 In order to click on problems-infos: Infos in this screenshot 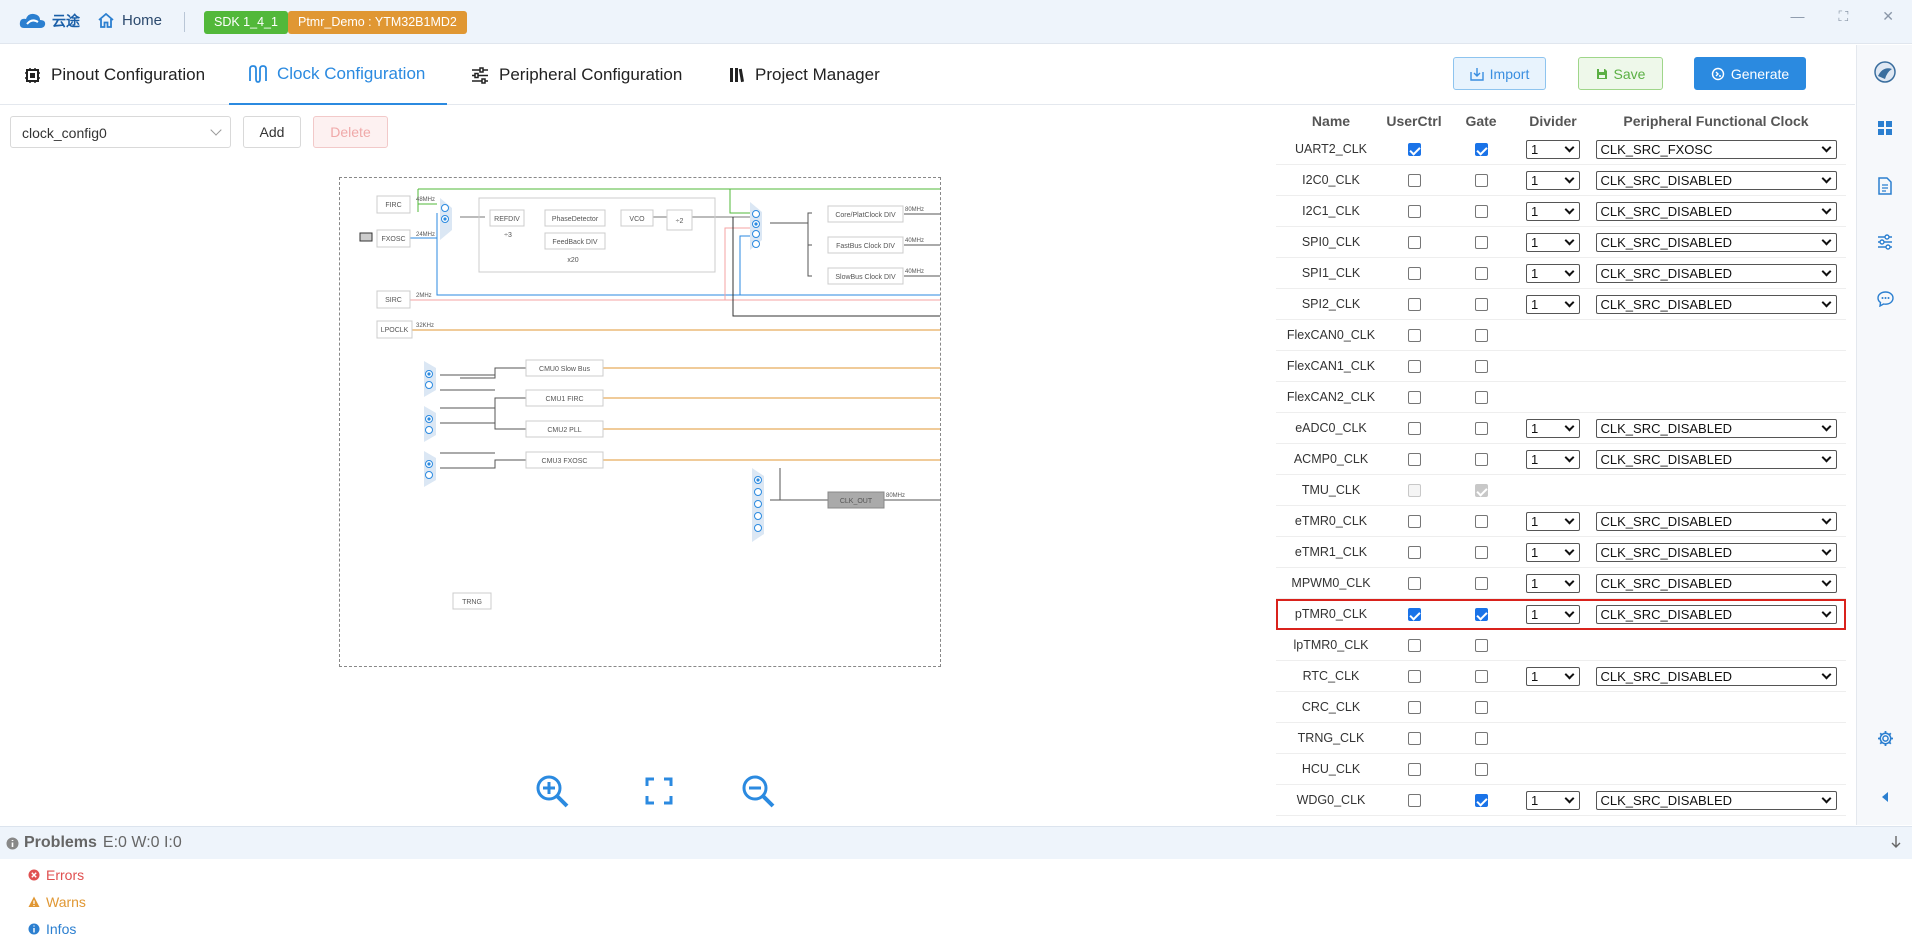, I will do `click(52, 929)`.